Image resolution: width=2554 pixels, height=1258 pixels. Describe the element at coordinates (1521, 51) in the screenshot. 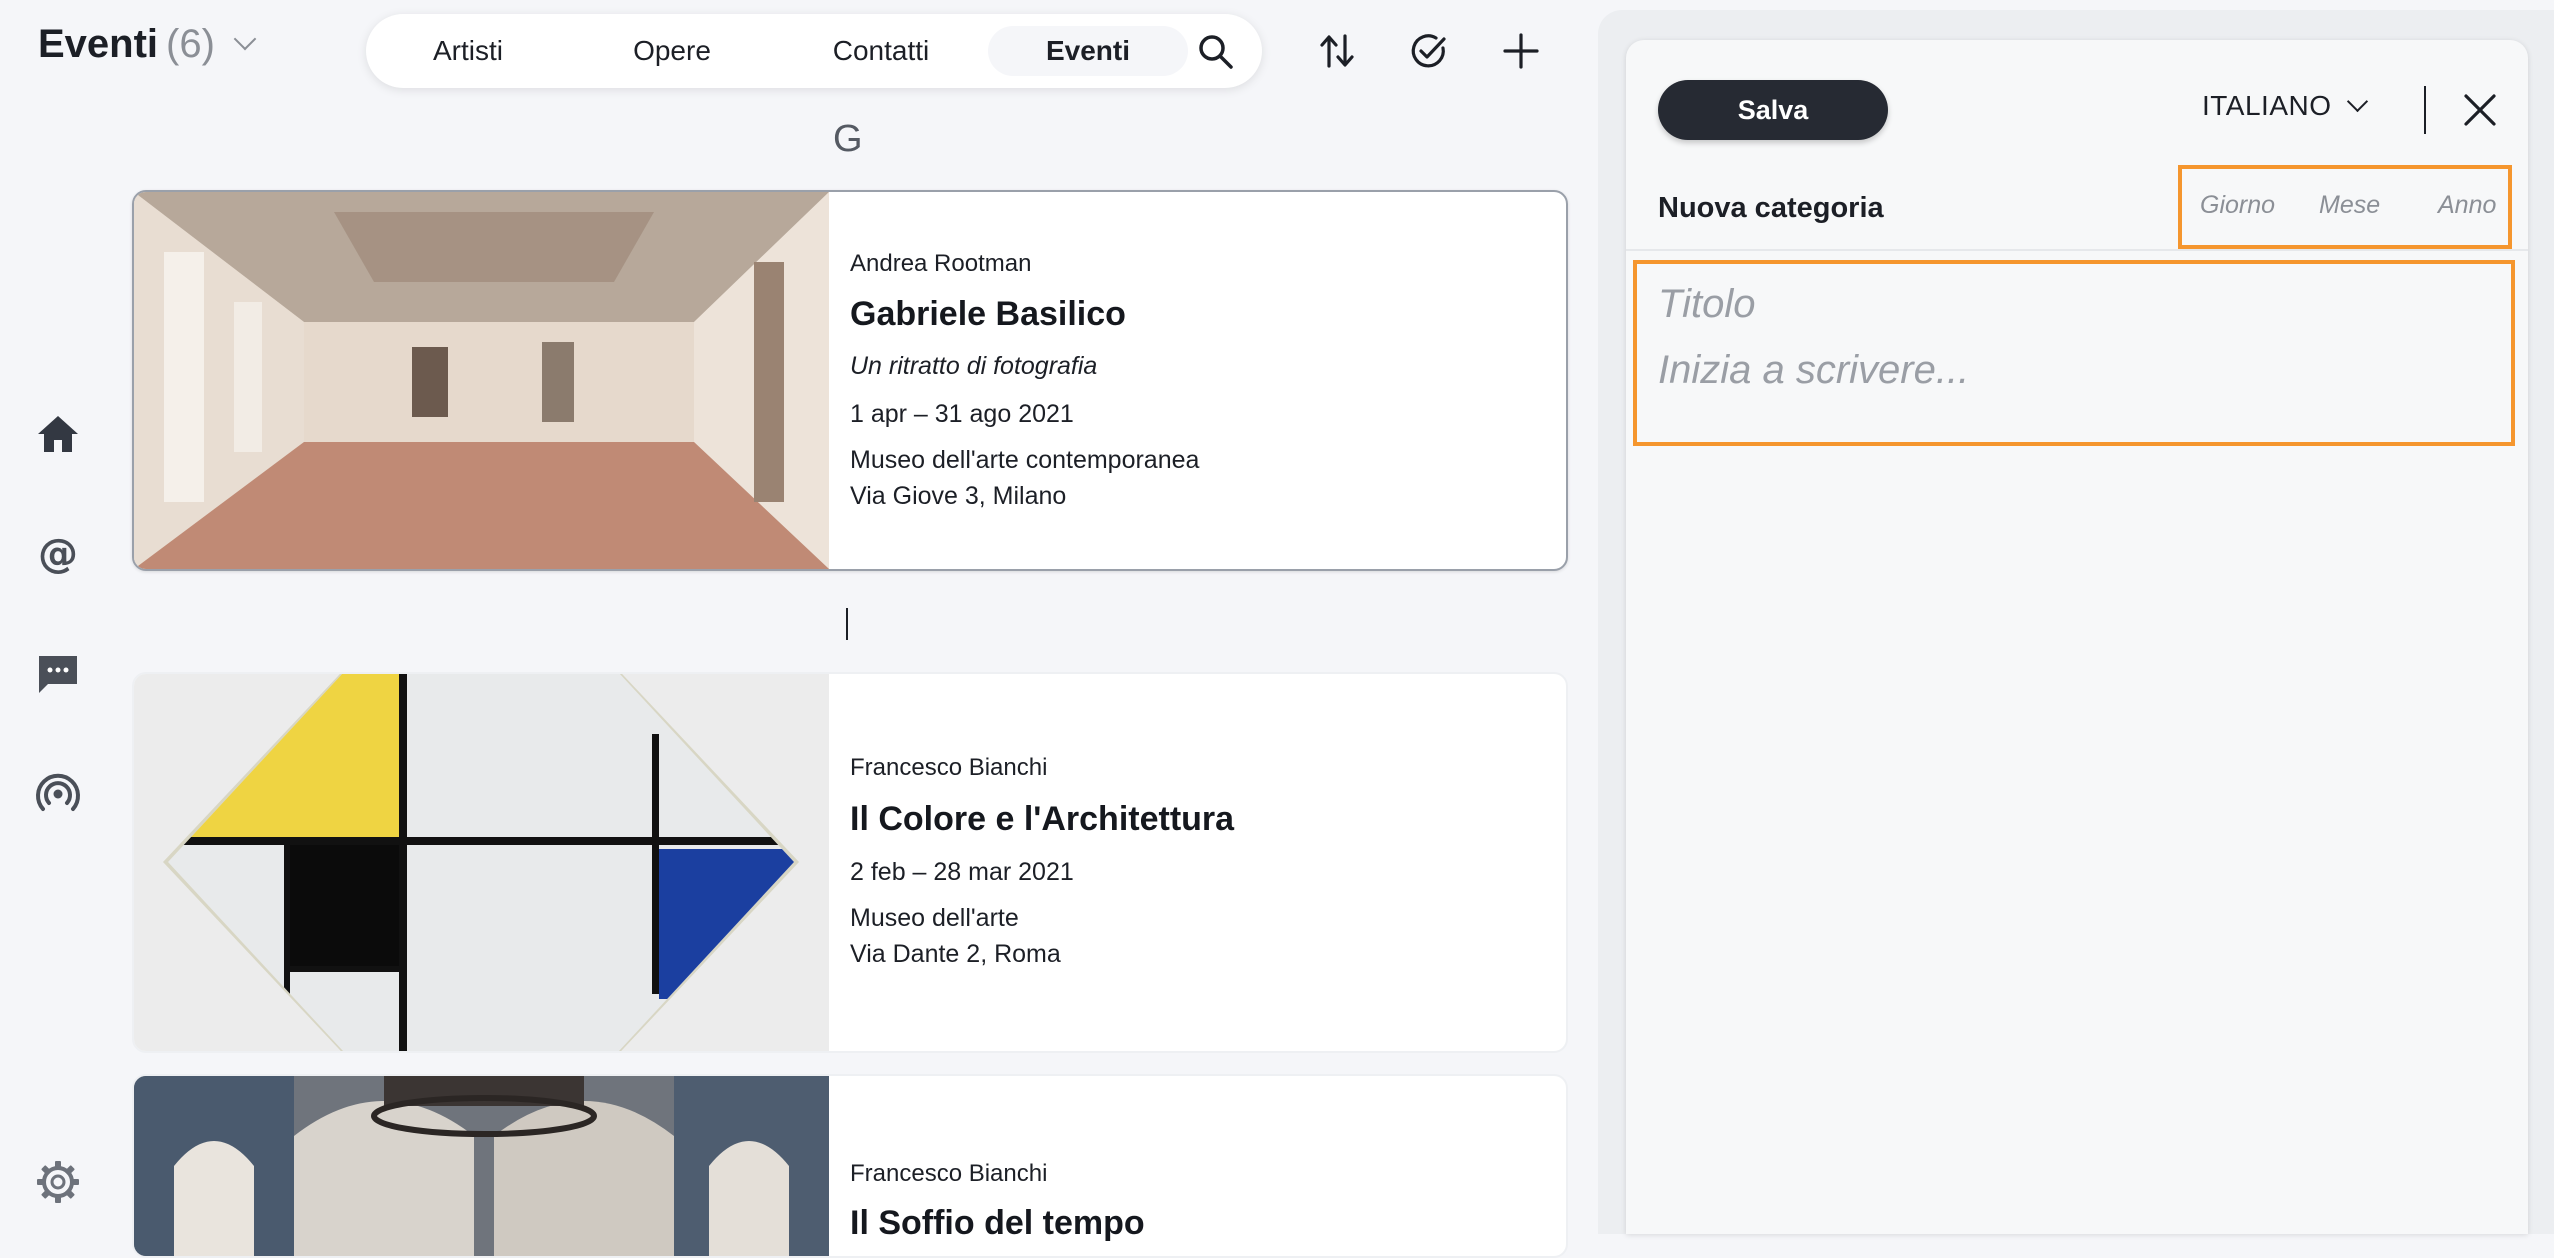

I see `add-icon` at that location.